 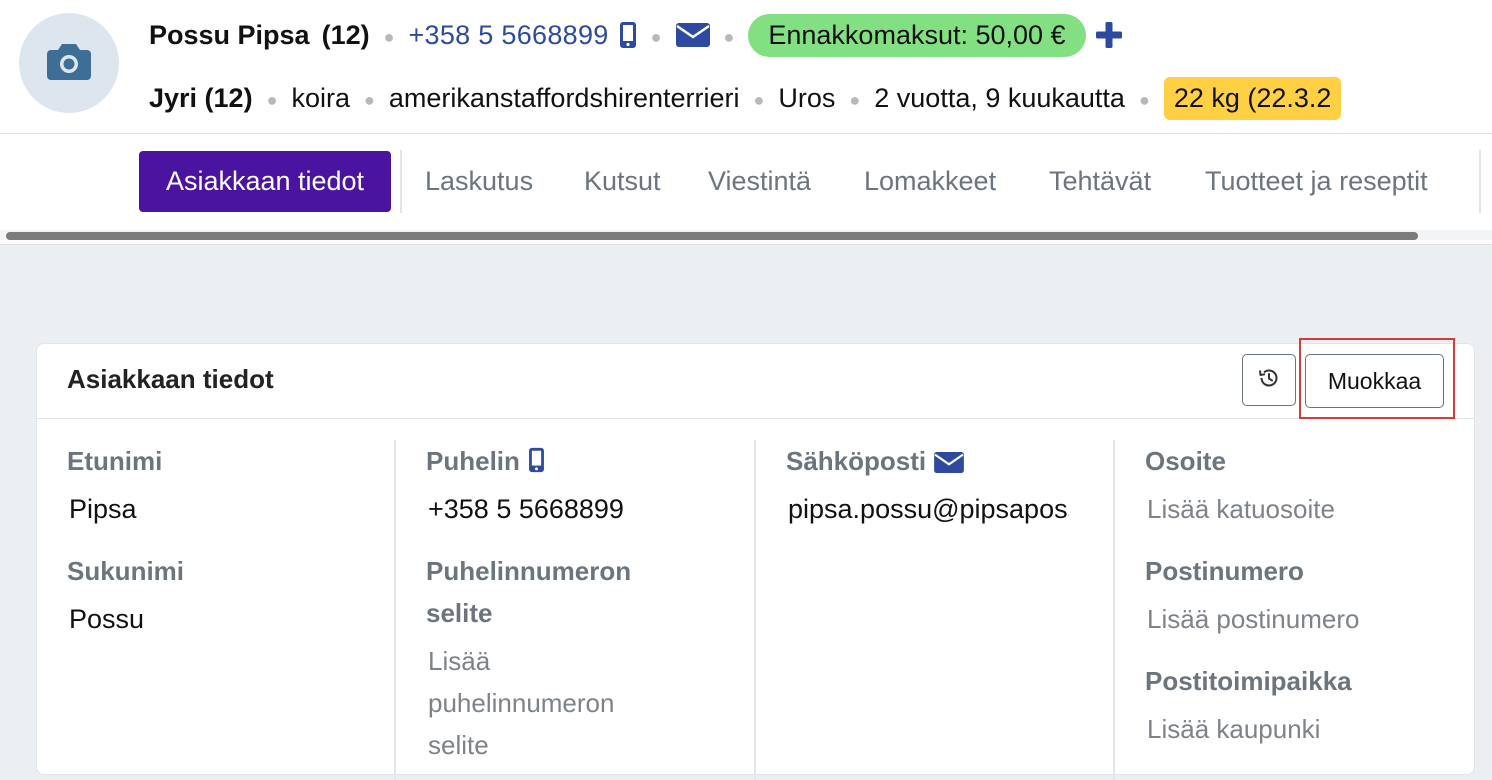 What do you see at coordinates (1248, 681) in the screenshot?
I see `field-label-city: Postitoimipaikka` at bounding box center [1248, 681].